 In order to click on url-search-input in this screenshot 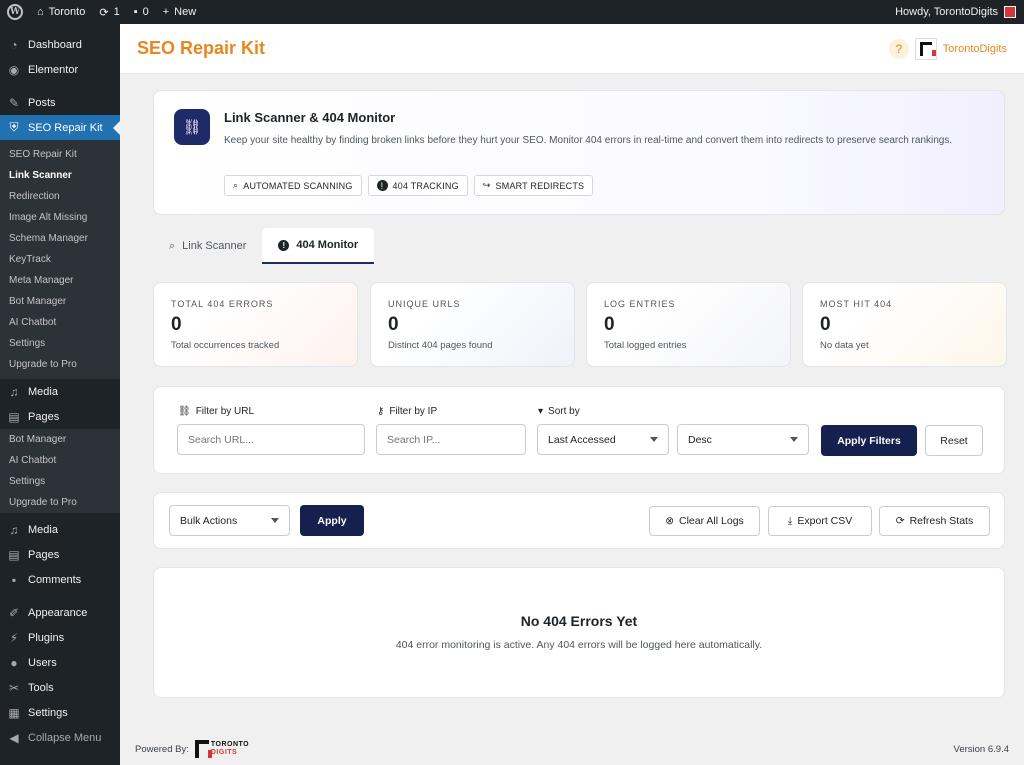, I will do `click(271, 439)`.